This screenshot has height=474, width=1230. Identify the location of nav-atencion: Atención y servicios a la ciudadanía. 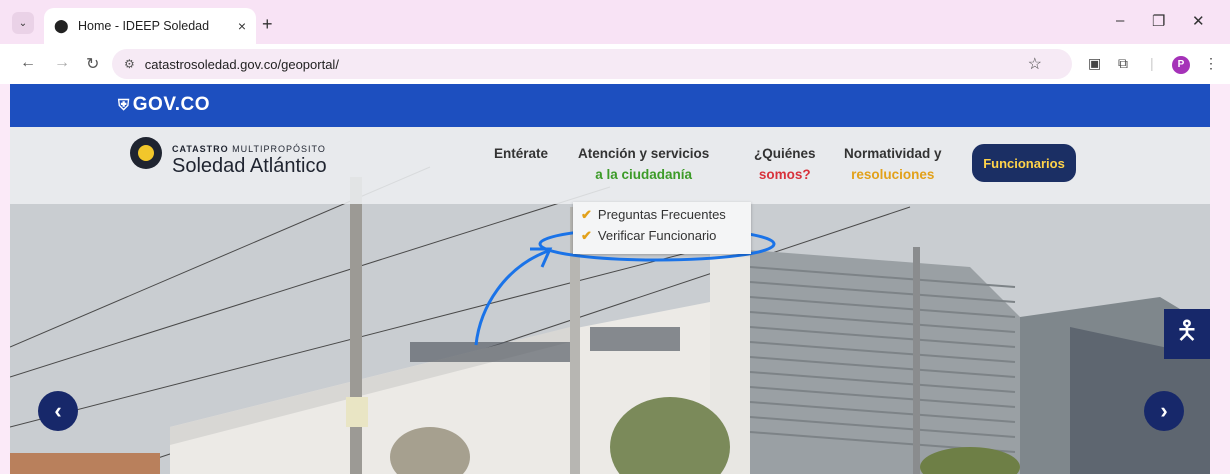
(643, 164).